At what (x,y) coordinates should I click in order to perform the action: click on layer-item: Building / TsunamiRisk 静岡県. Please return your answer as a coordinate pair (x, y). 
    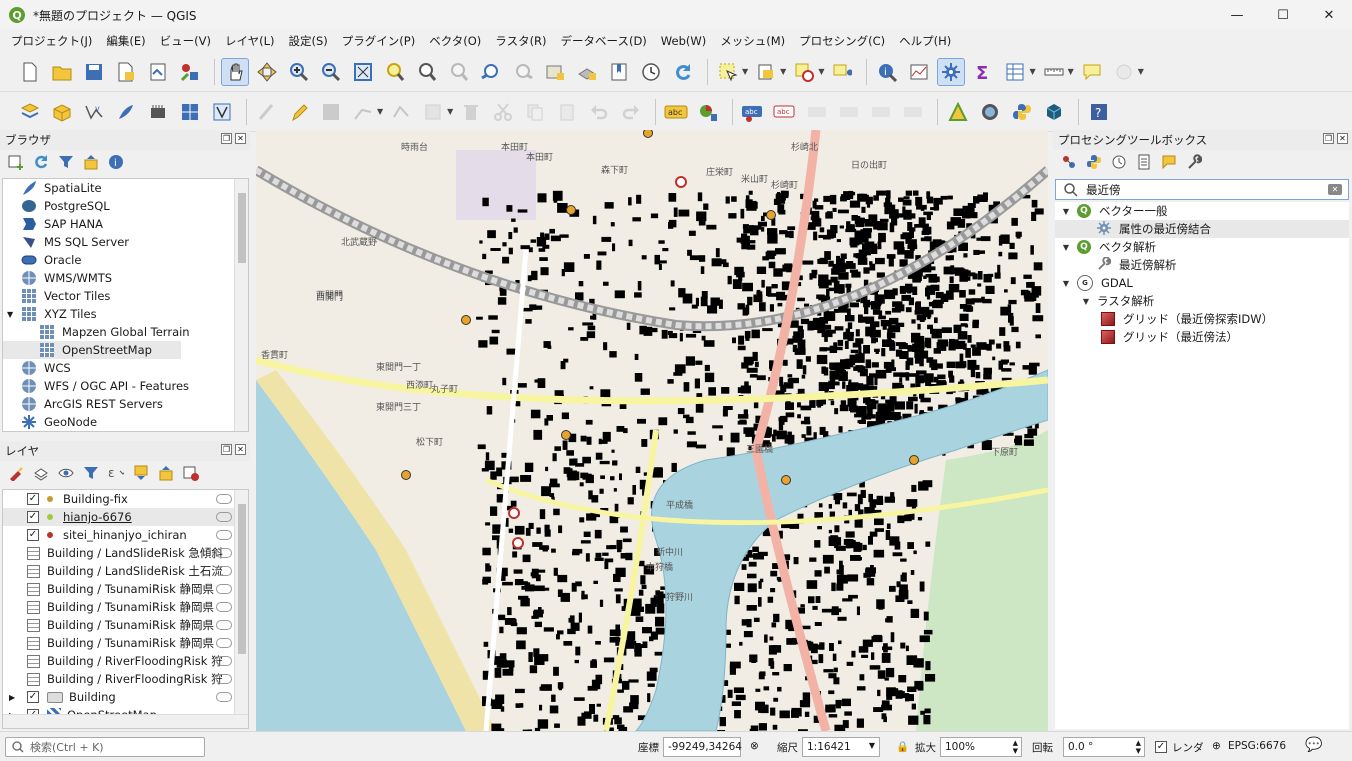
    Looking at the image, I should click on (125, 625).